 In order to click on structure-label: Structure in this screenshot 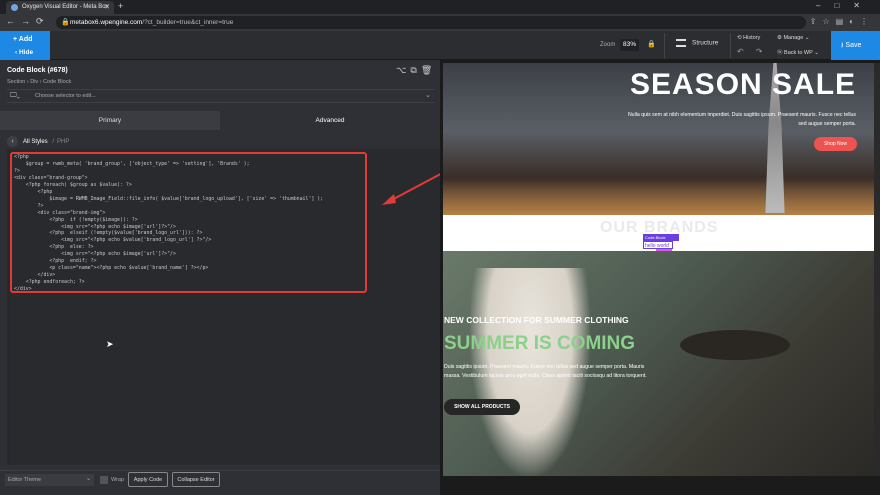, I will do `click(705, 43)`.